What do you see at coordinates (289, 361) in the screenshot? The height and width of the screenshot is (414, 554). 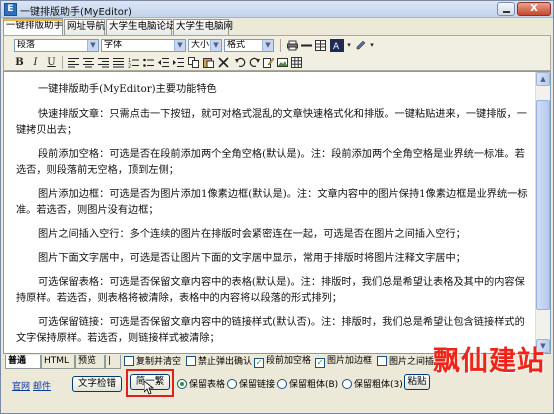 I see `checkbox-label: 段前加空格` at bounding box center [289, 361].